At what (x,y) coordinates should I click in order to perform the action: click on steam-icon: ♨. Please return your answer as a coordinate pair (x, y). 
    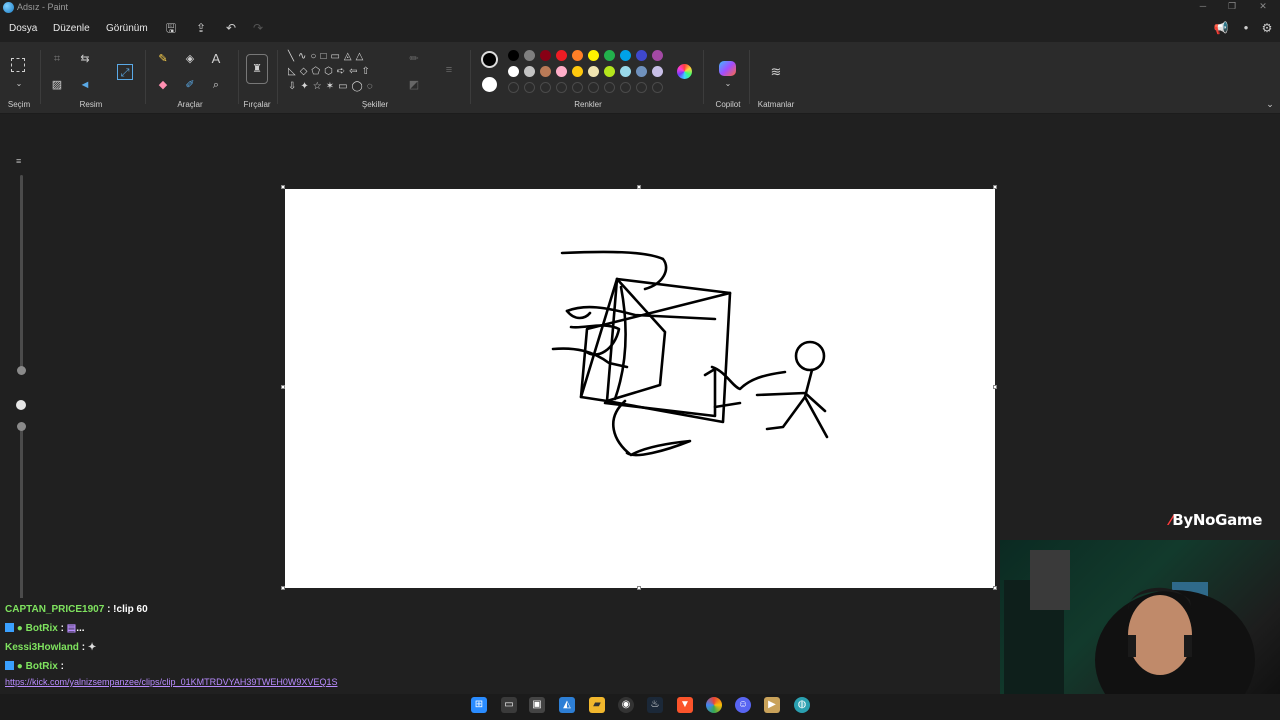
    Looking at the image, I should click on (655, 705).